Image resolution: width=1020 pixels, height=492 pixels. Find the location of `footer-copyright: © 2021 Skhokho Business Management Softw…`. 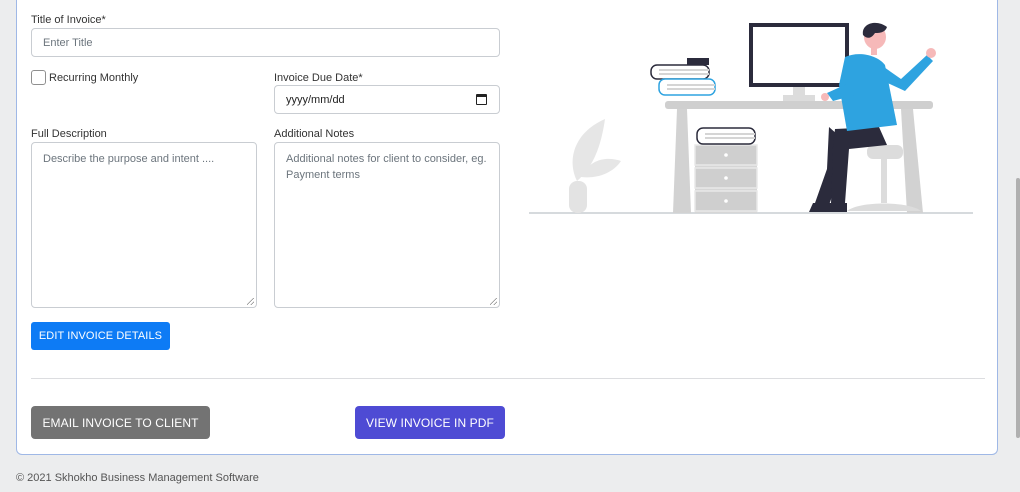

footer-copyright: © 2021 Skhokho Business Management Softw… is located at coordinates (137, 478).